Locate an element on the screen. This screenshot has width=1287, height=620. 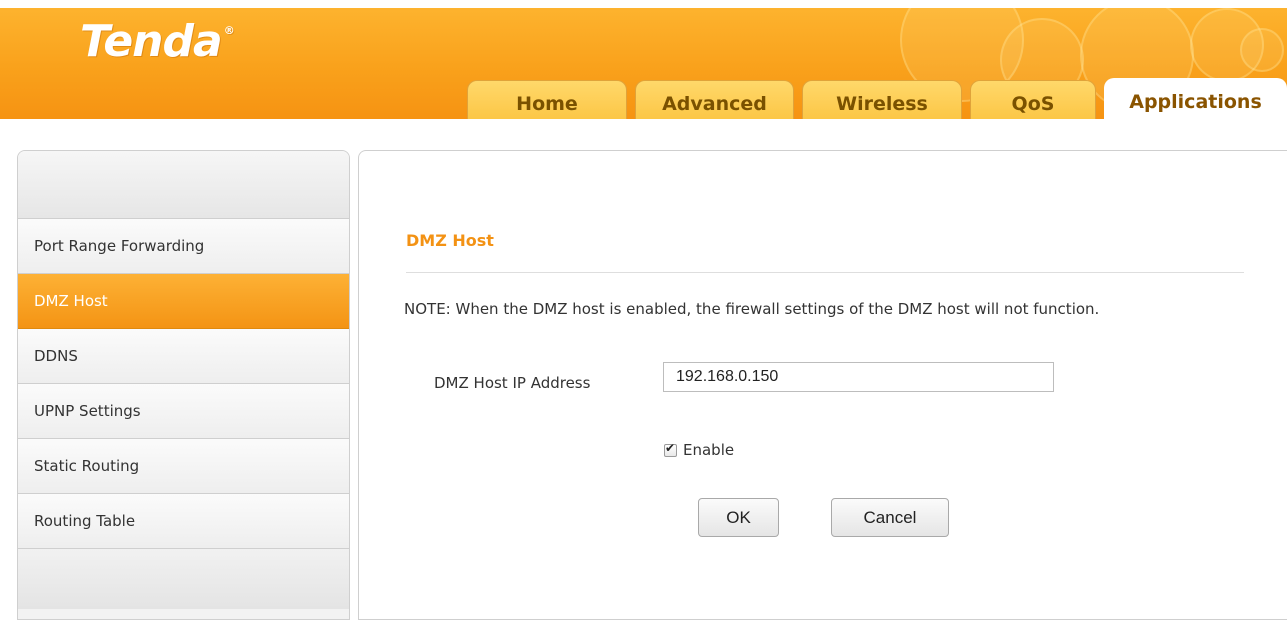
sidebar-item-upnp-settings: UPNP Settings is located at coordinates (183, 411).